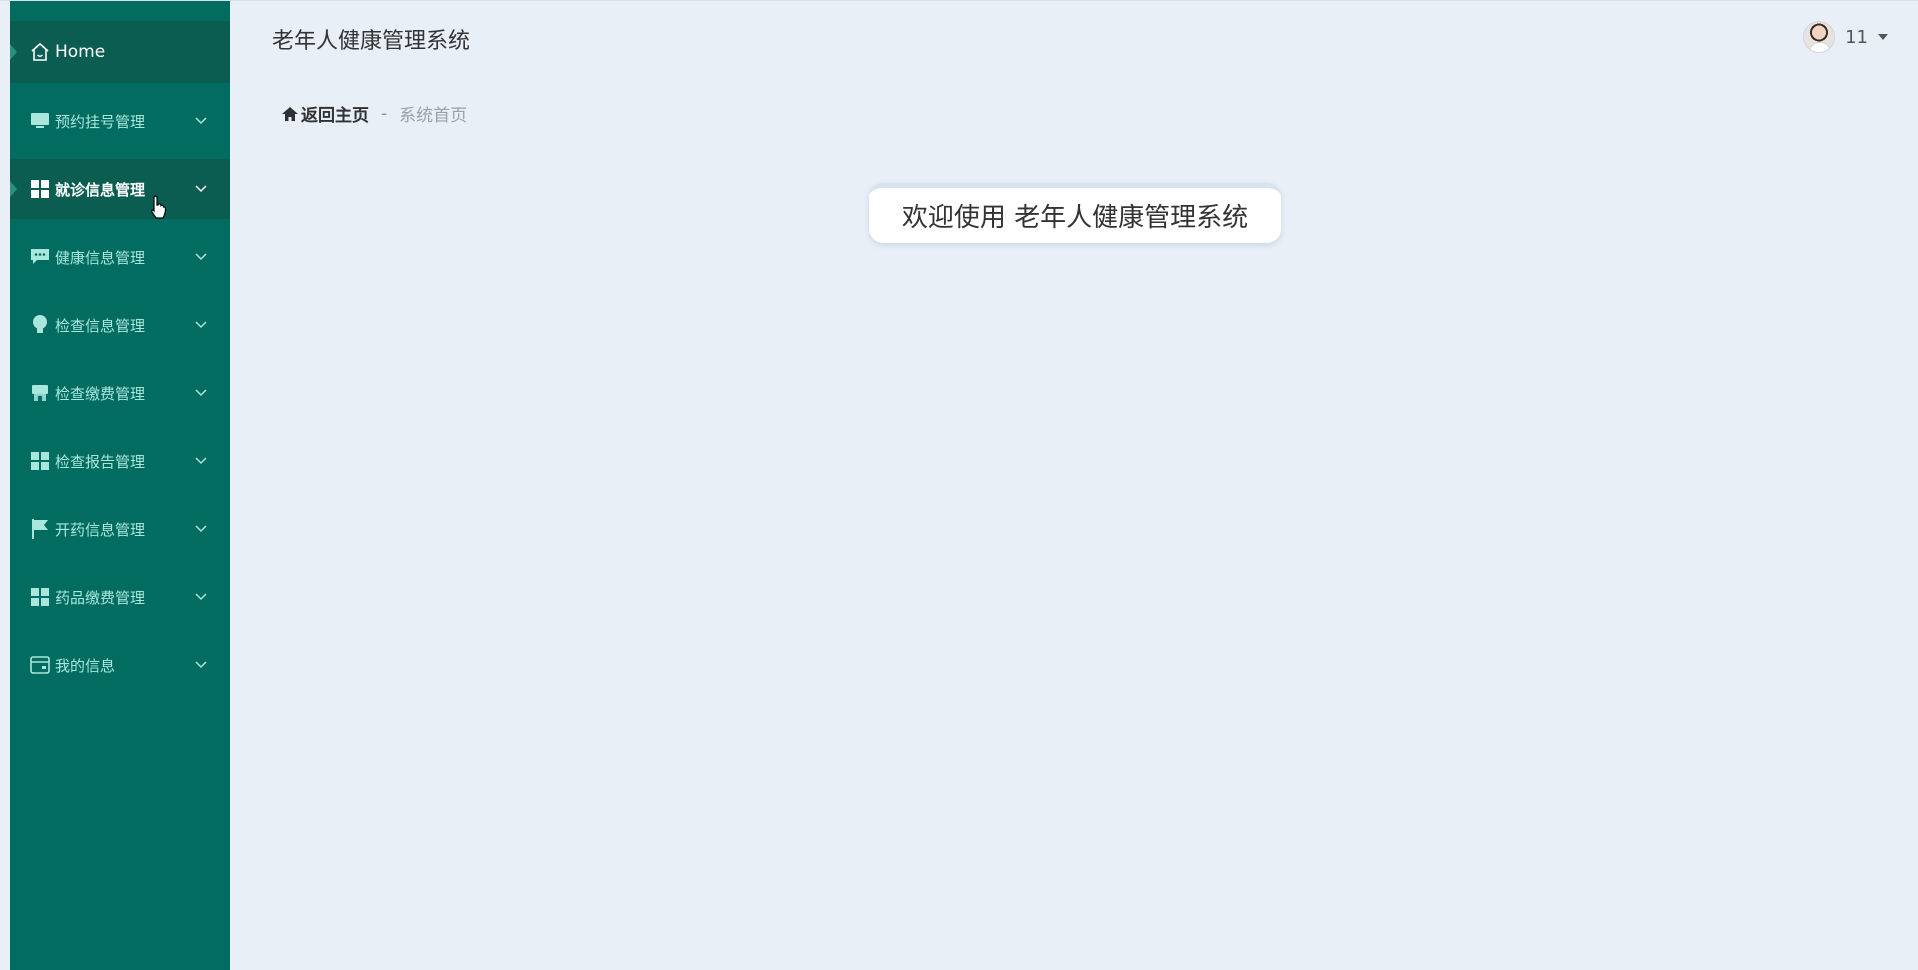 The width and height of the screenshot is (1918, 970). I want to click on breadcrumb-home-label: 返回主页, so click(335, 116).